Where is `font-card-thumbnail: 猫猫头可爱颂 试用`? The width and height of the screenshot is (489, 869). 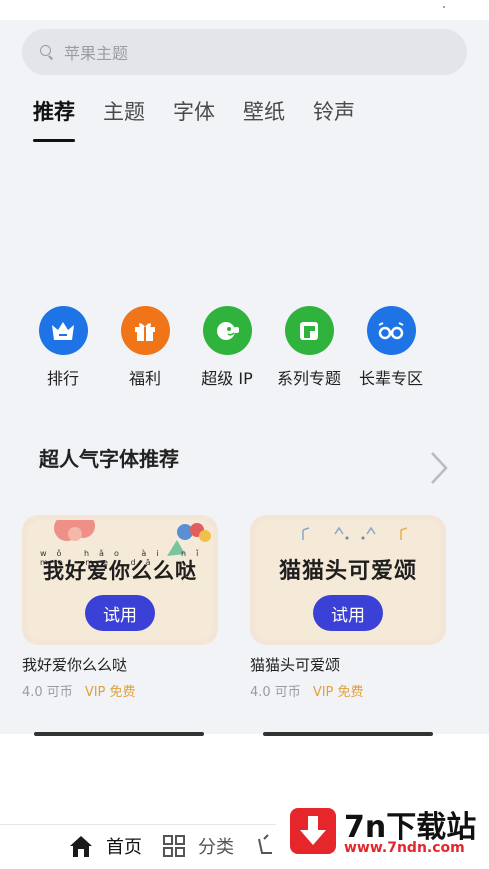 font-card-thumbnail: 猫猫头可爱颂 试用 is located at coordinates (348, 580).